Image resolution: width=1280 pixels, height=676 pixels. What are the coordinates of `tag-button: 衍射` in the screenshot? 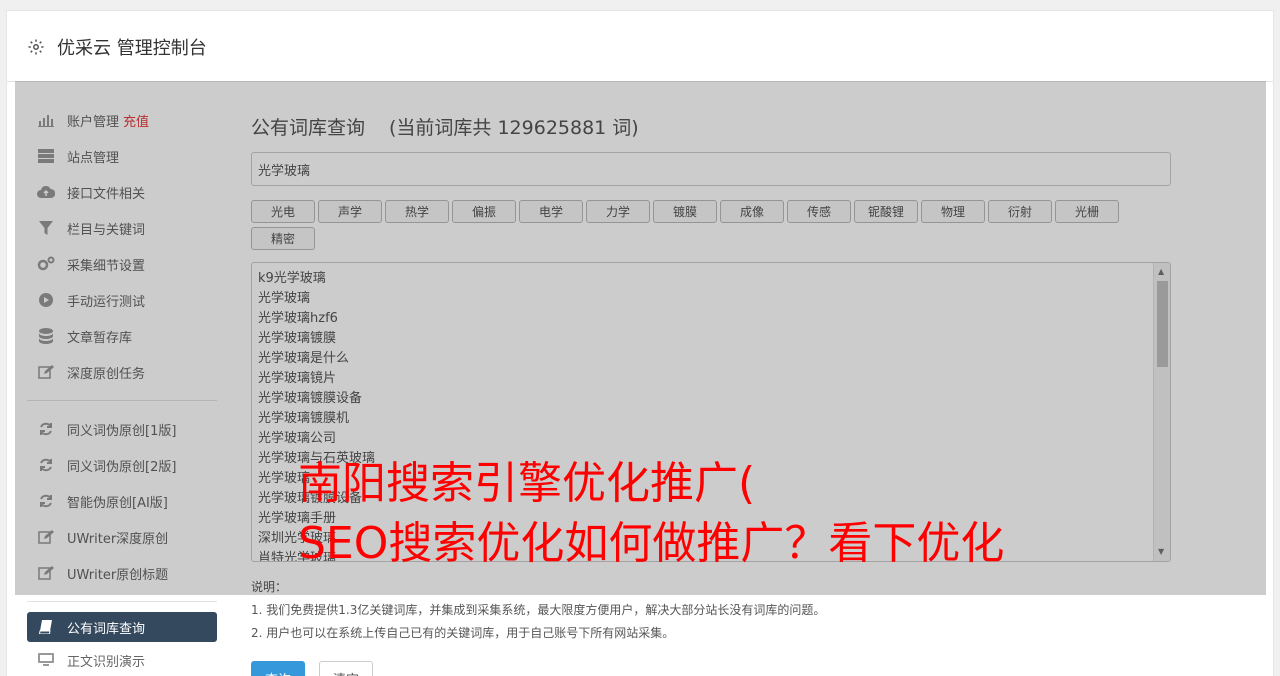 It's located at (1020, 211).